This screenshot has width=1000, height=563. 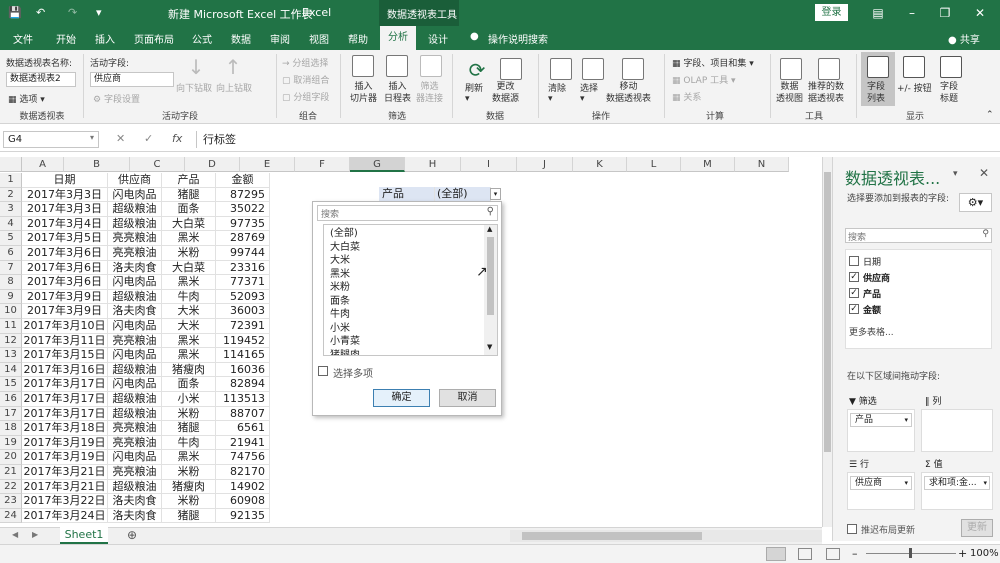 I want to click on rows-area: 供应商 ▾, so click(x=881, y=491).